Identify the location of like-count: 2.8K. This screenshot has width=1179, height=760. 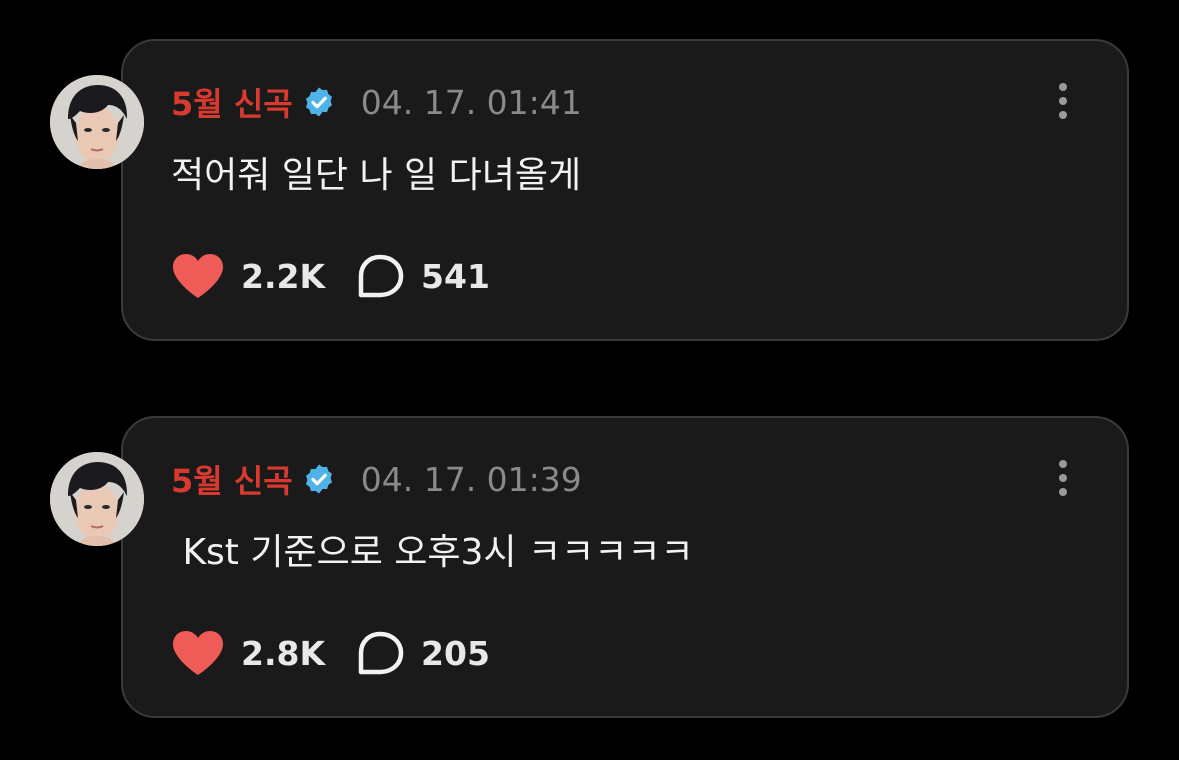
(283, 653).